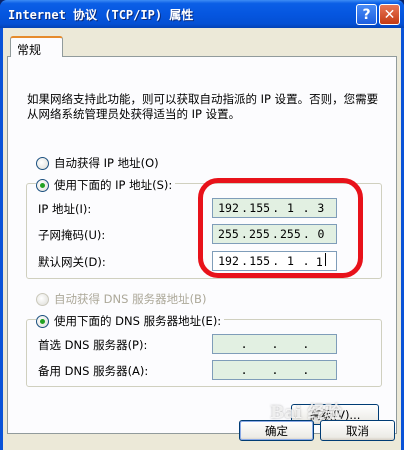 Image resolution: width=404 pixels, height=450 pixels. What do you see at coordinates (72, 262) in the screenshot?
I see `default-gateway-label: 默认网关(D):` at bounding box center [72, 262].